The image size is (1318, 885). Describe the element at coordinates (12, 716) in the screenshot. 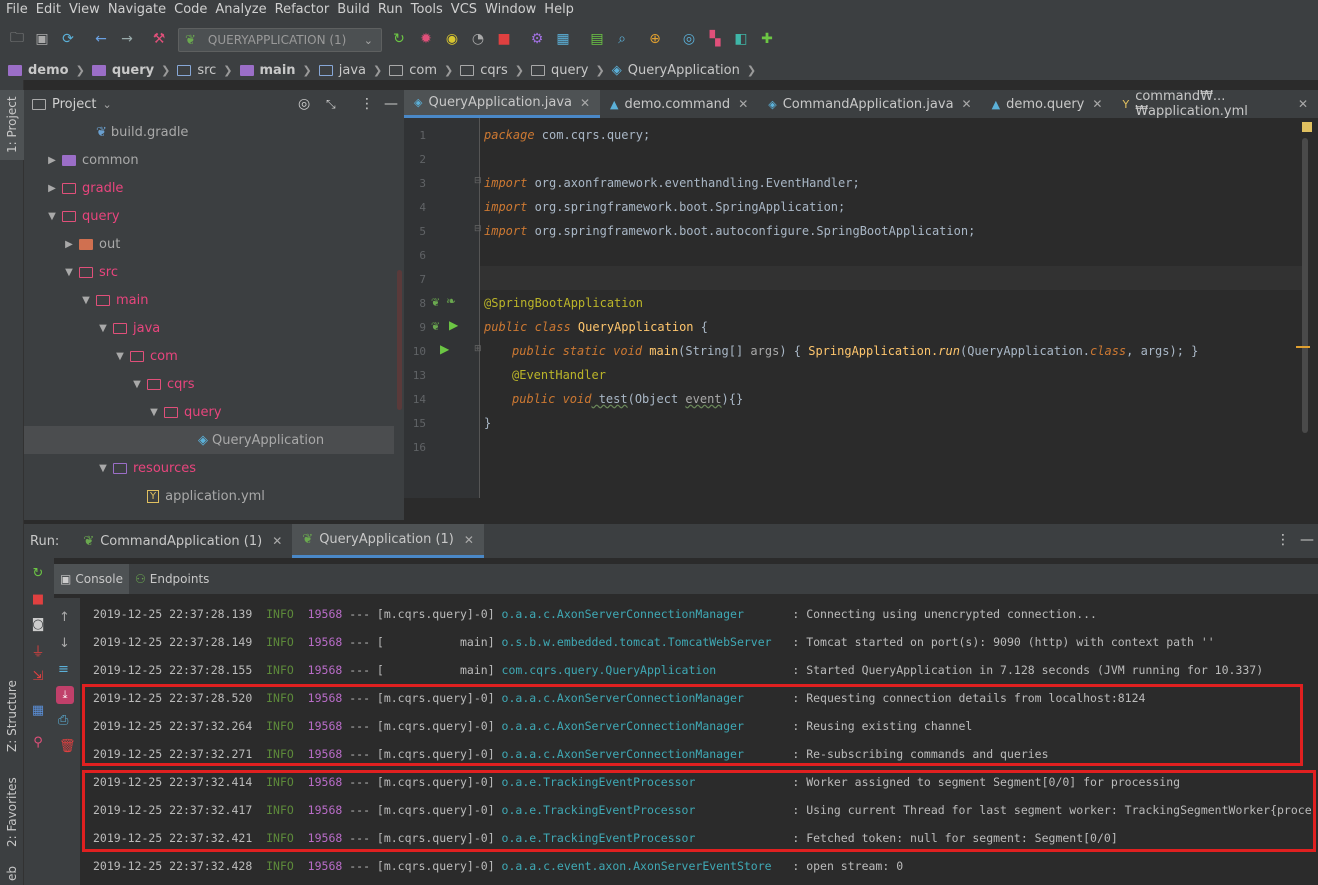

I see `structure-tool-tab: Z: Structure` at that location.